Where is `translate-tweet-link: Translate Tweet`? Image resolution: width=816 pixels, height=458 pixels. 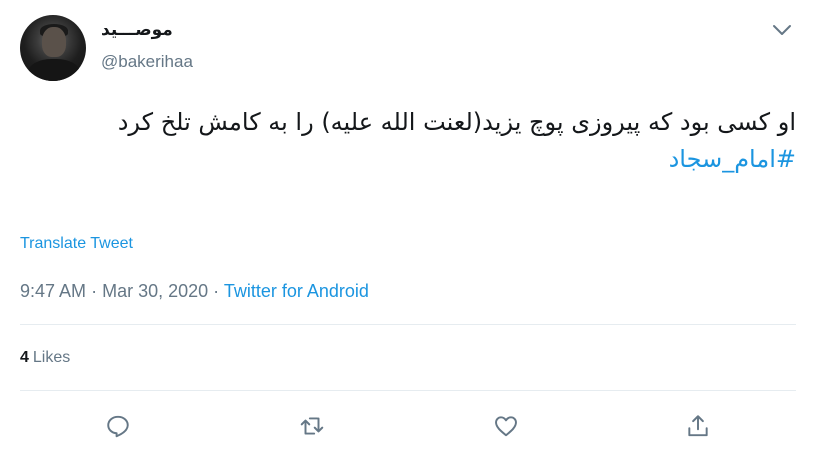 translate-tweet-link: Translate Tweet is located at coordinates (76, 244).